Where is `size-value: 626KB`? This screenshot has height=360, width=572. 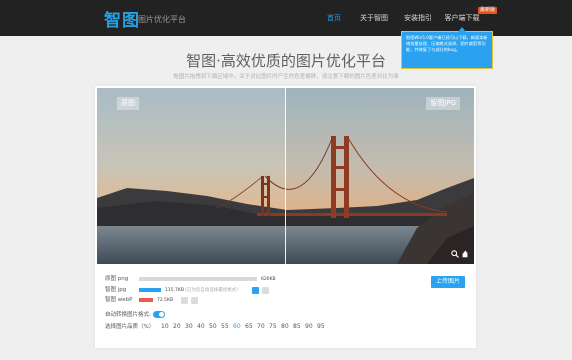
size-value: 626KB is located at coordinates (268, 279).